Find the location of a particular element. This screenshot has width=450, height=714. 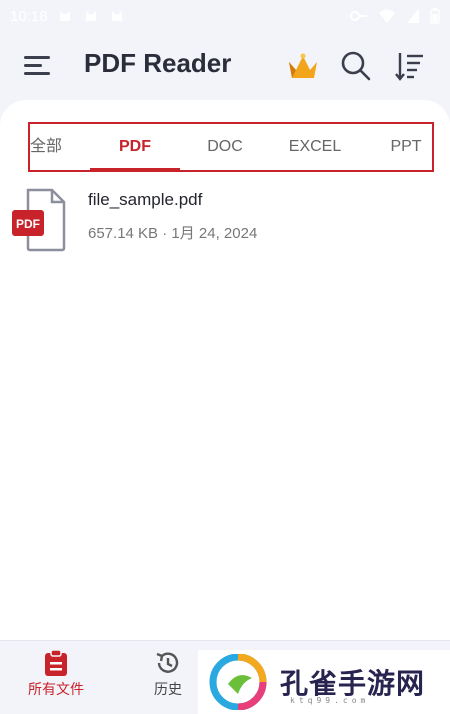

tab-all: 全部 is located at coordinates (46, 147).